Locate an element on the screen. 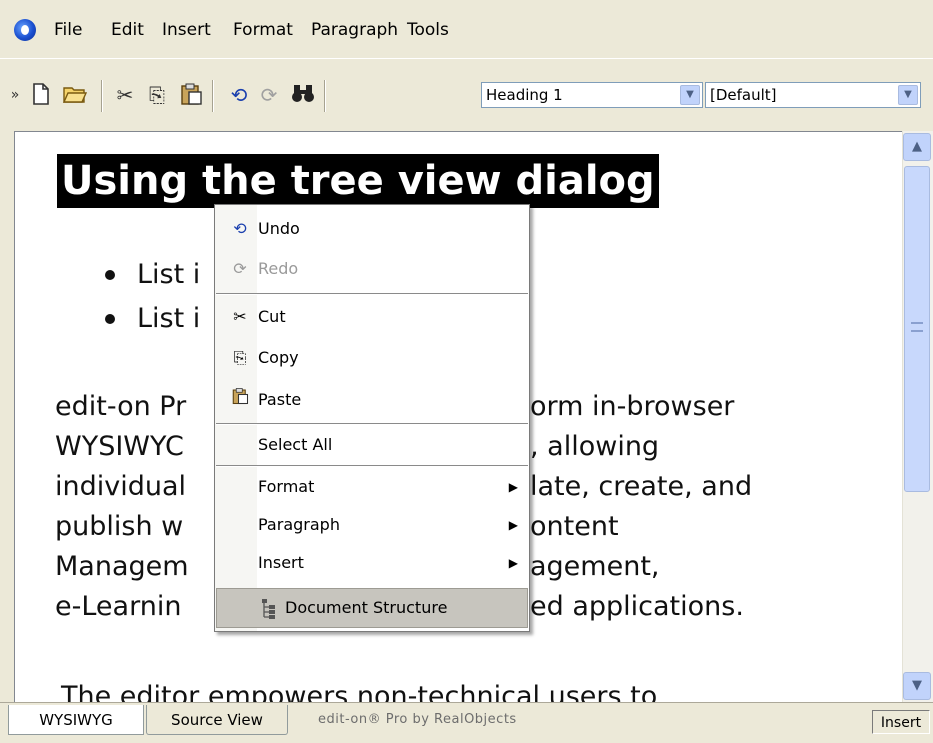  menu-edit: Edit is located at coordinates (127, 30).